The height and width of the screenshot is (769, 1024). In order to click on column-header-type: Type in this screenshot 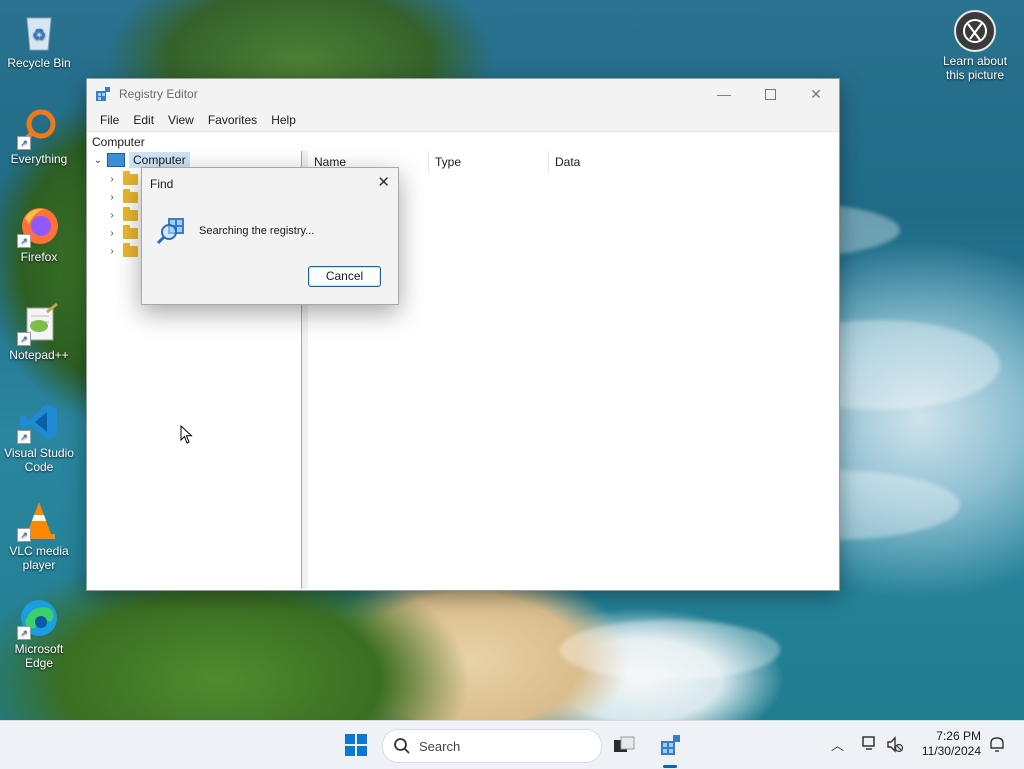, I will do `click(489, 162)`.